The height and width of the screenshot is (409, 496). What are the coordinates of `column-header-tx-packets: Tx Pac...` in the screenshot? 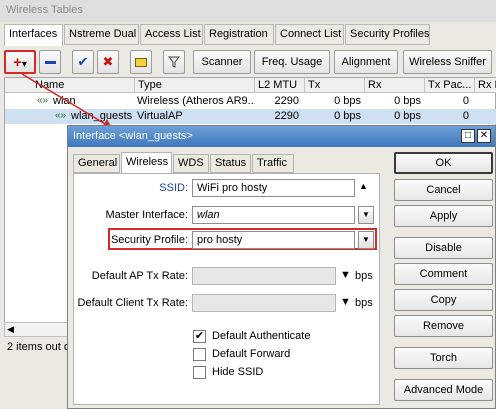 It's located at (450, 85).